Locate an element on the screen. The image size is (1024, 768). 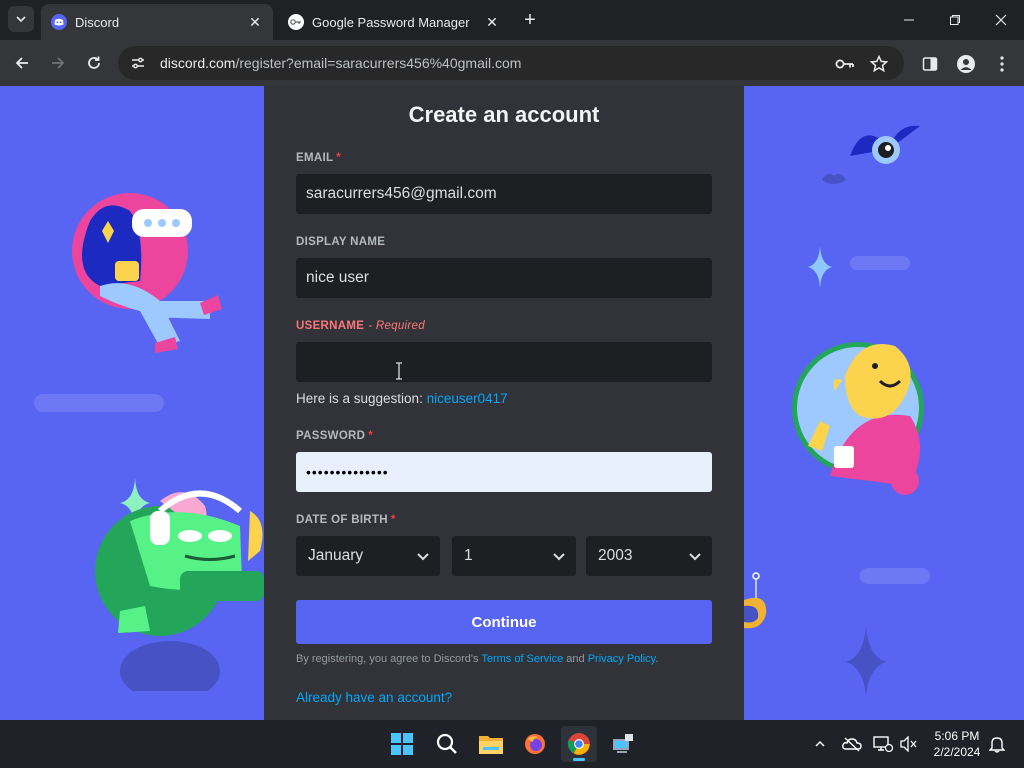
terms-of-service-link: Terms of Service is located at coordinates (522, 659).